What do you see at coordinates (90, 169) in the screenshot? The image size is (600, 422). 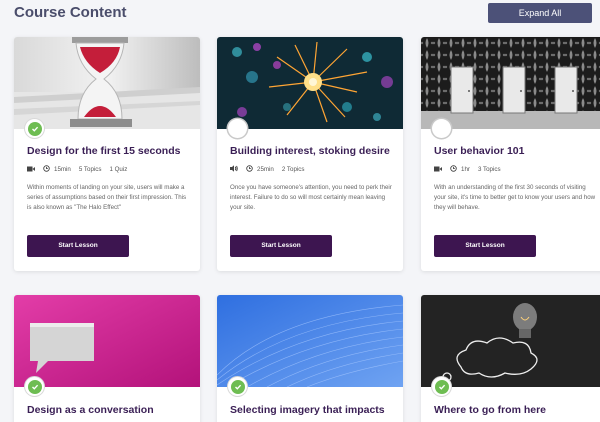 I see `lesson-topics: 5 Topics` at bounding box center [90, 169].